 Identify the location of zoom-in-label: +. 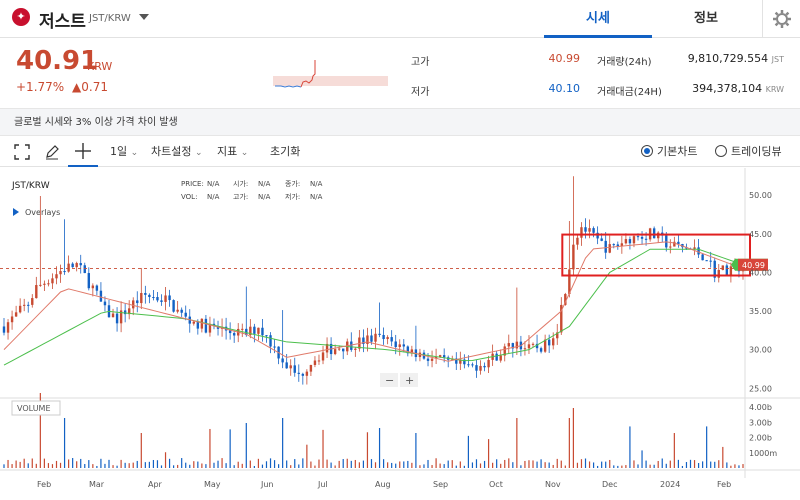
(409, 380).